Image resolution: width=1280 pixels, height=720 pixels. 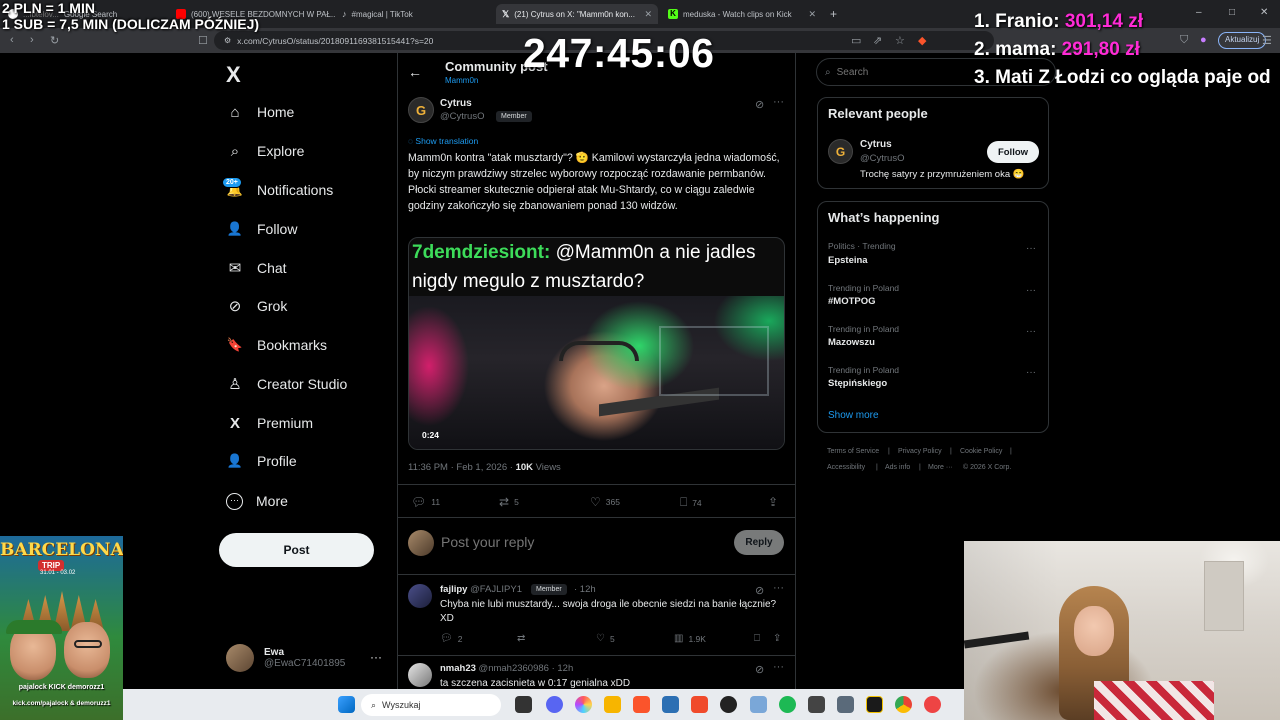 I want to click on new-tab-button: +, so click(x=834, y=14).